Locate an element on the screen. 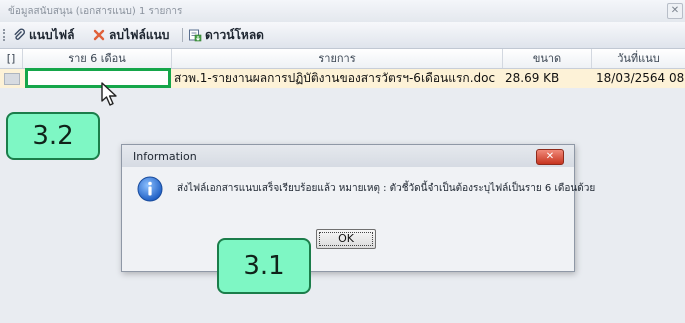 Image resolution: width=685 pixels, height=323 pixels. mouse-cursor-icon is located at coordinates (109, 94).